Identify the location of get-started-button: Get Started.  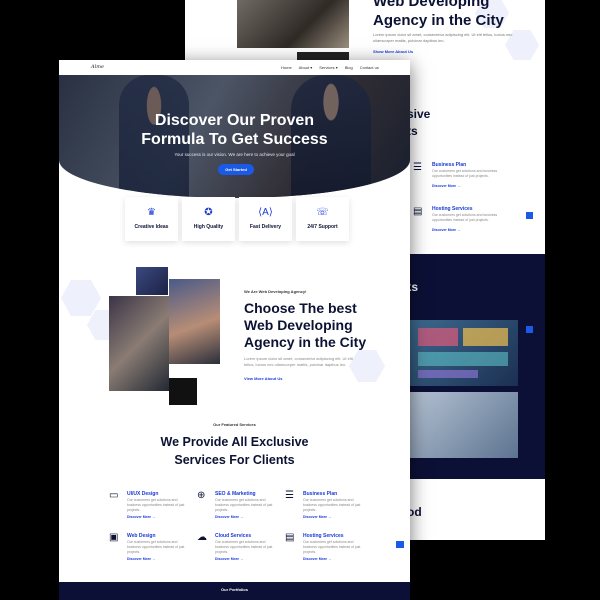
(236, 169).